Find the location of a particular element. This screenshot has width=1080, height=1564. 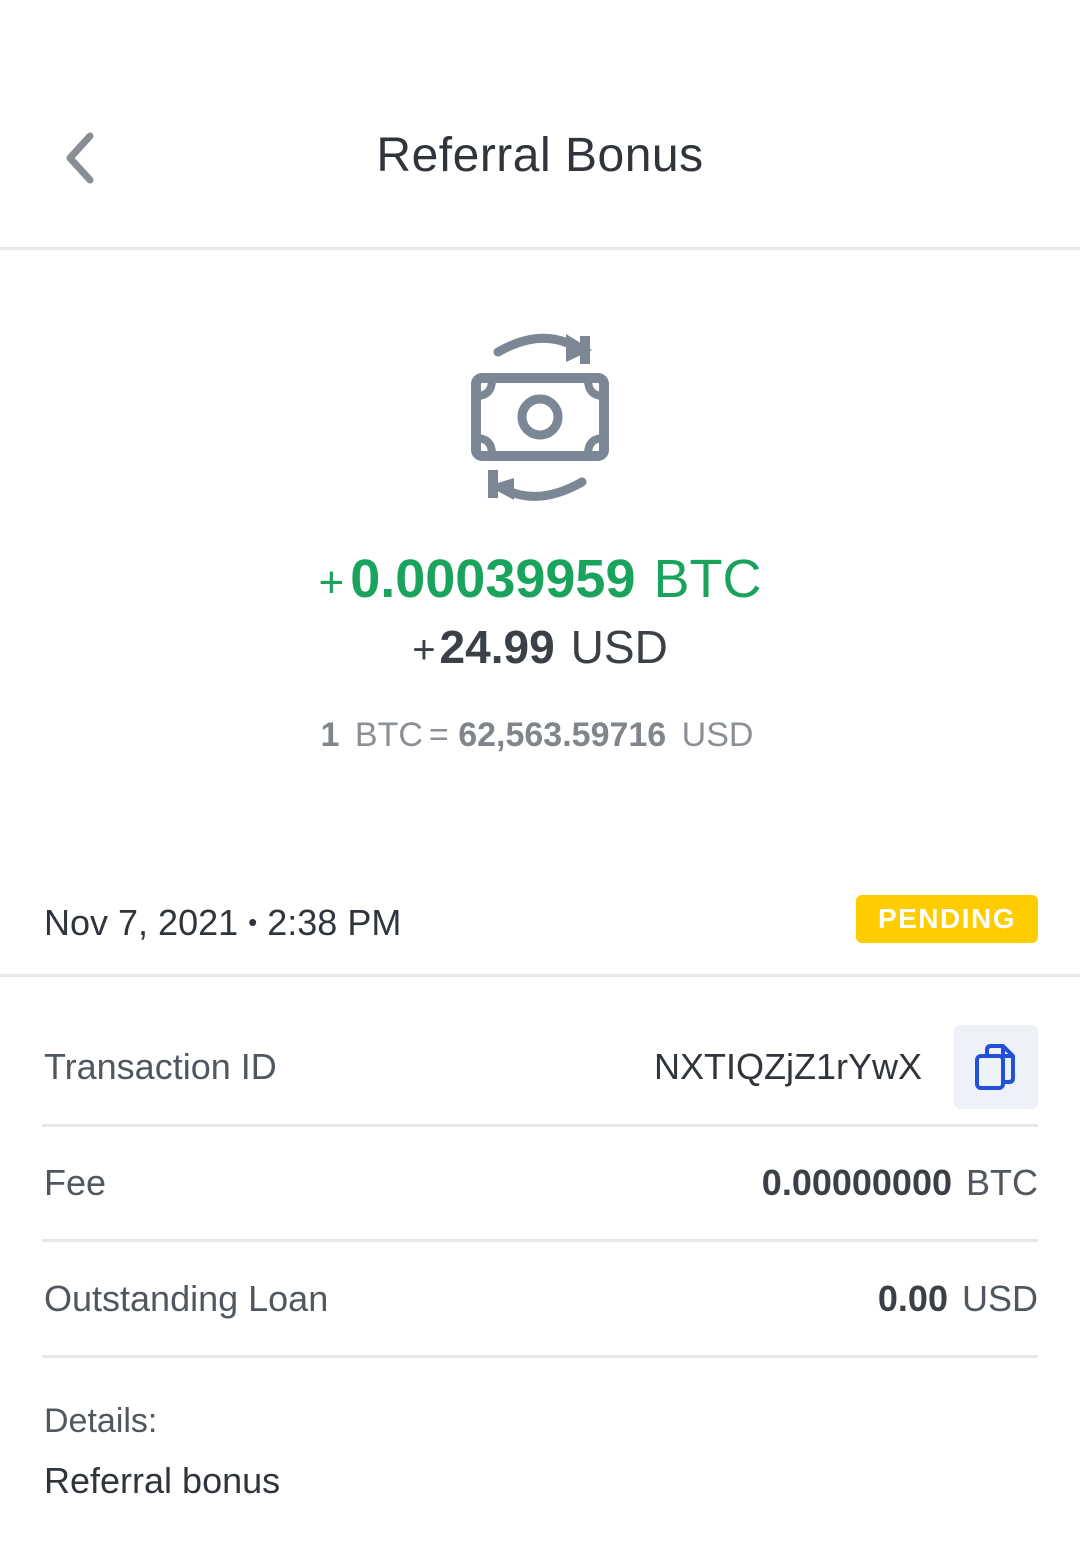

divider is located at coordinates (540, 975).